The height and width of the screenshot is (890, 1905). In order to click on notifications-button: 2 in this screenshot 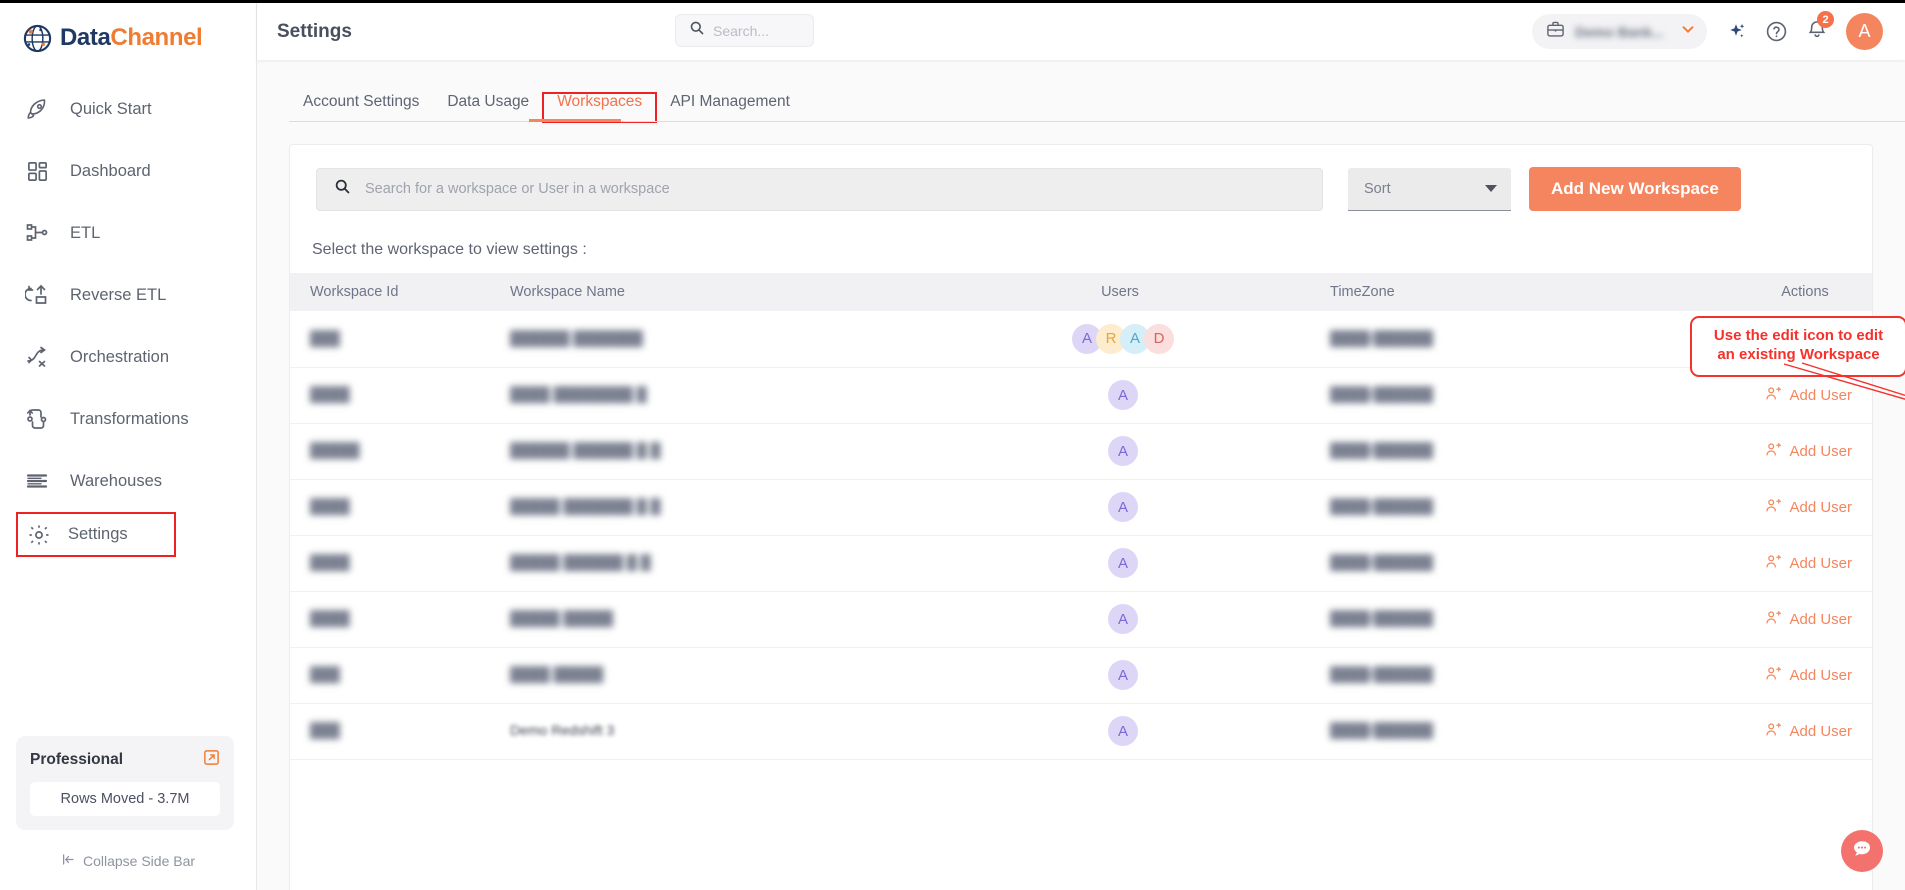, I will do `click(1820, 28)`.